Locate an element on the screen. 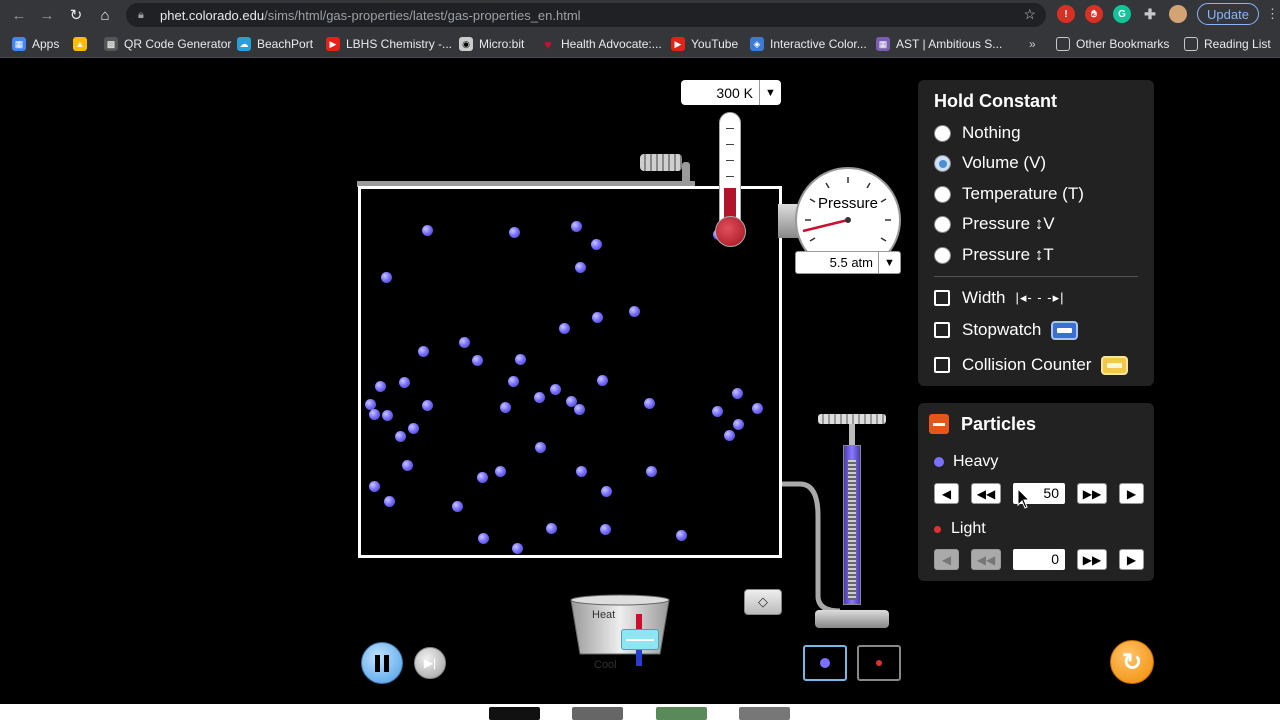  bookmark-drive: ▲ is located at coordinates (83, 44).